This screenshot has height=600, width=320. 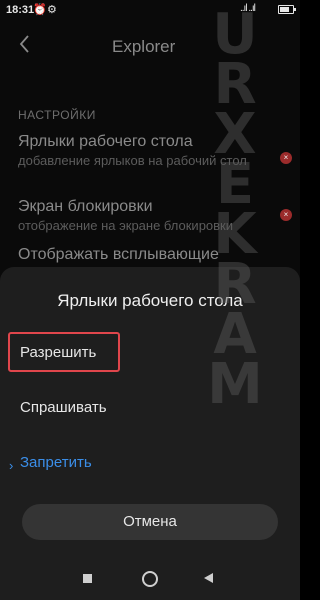 What do you see at coordinates (40, 10) in the screenshot?
I see `alarm-icon: ⏰` at bounding box center [40, 10].